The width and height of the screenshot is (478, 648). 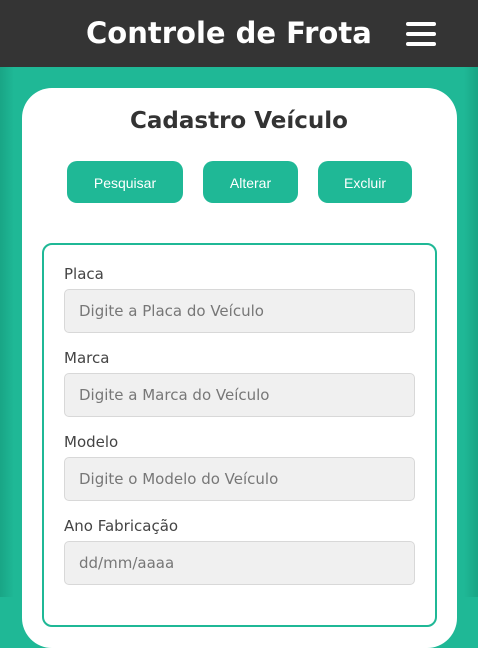 What do you see at coordinates (250, 182) in the screenshot?
I see `edit-button: Alterar` at bounding box center [250, 182].